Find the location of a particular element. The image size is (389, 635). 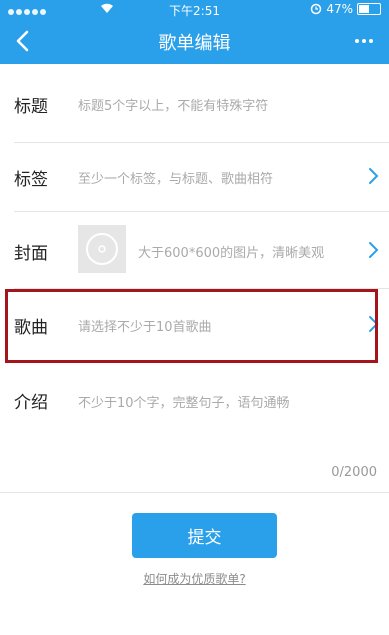

nav-bar: 歌单编辑 is located at coordinates (194, 41).